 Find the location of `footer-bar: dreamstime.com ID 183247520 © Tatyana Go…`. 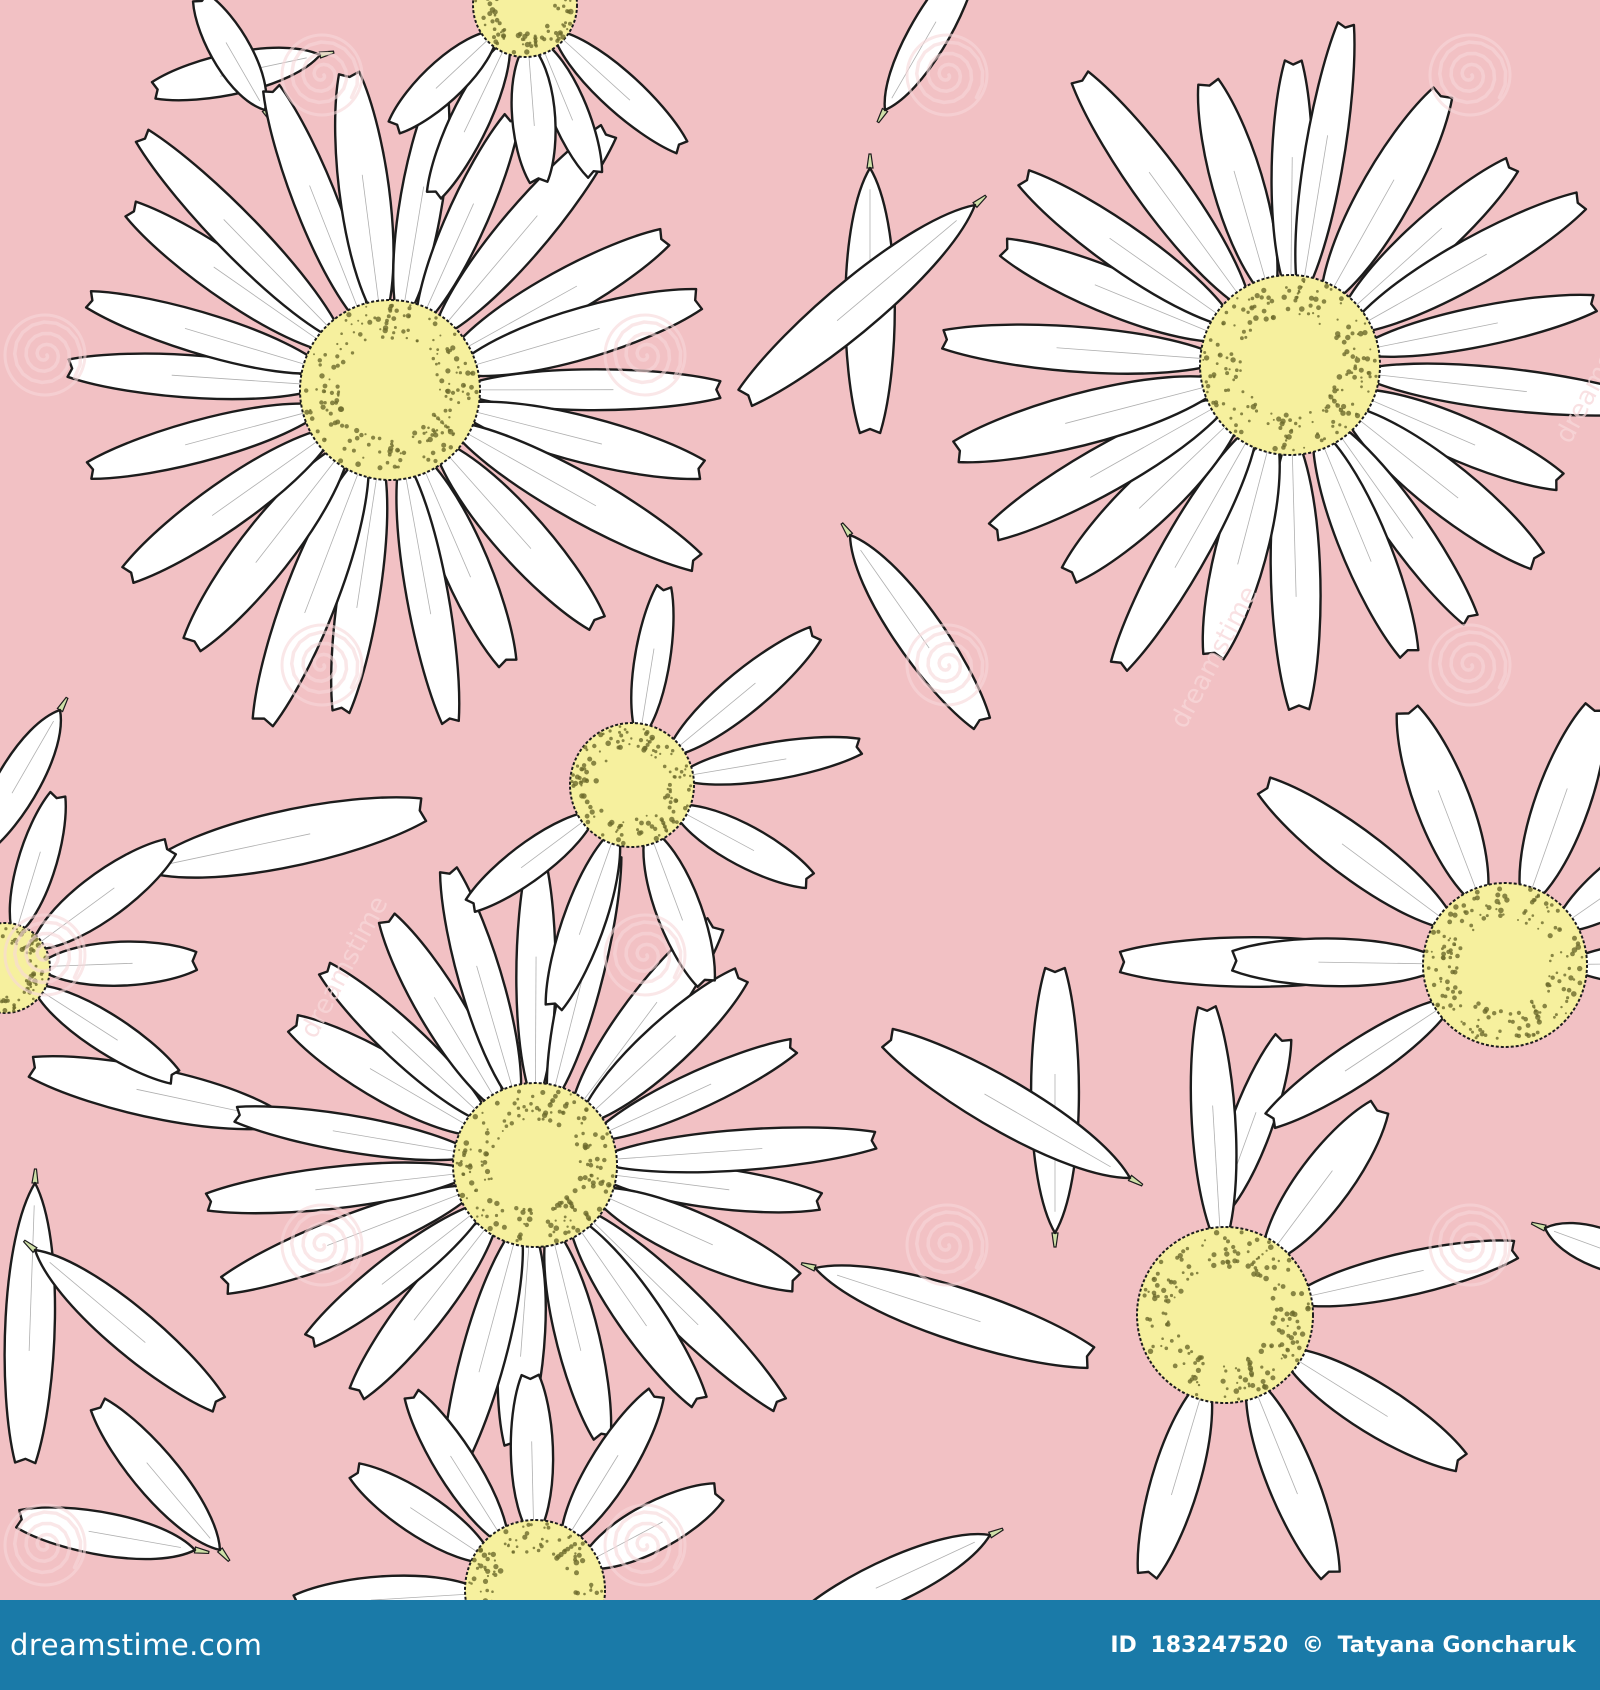

footer-bar: dreamstime.com ID 183247520 © Tatyana Go… is located at coordinates (800, 1645).